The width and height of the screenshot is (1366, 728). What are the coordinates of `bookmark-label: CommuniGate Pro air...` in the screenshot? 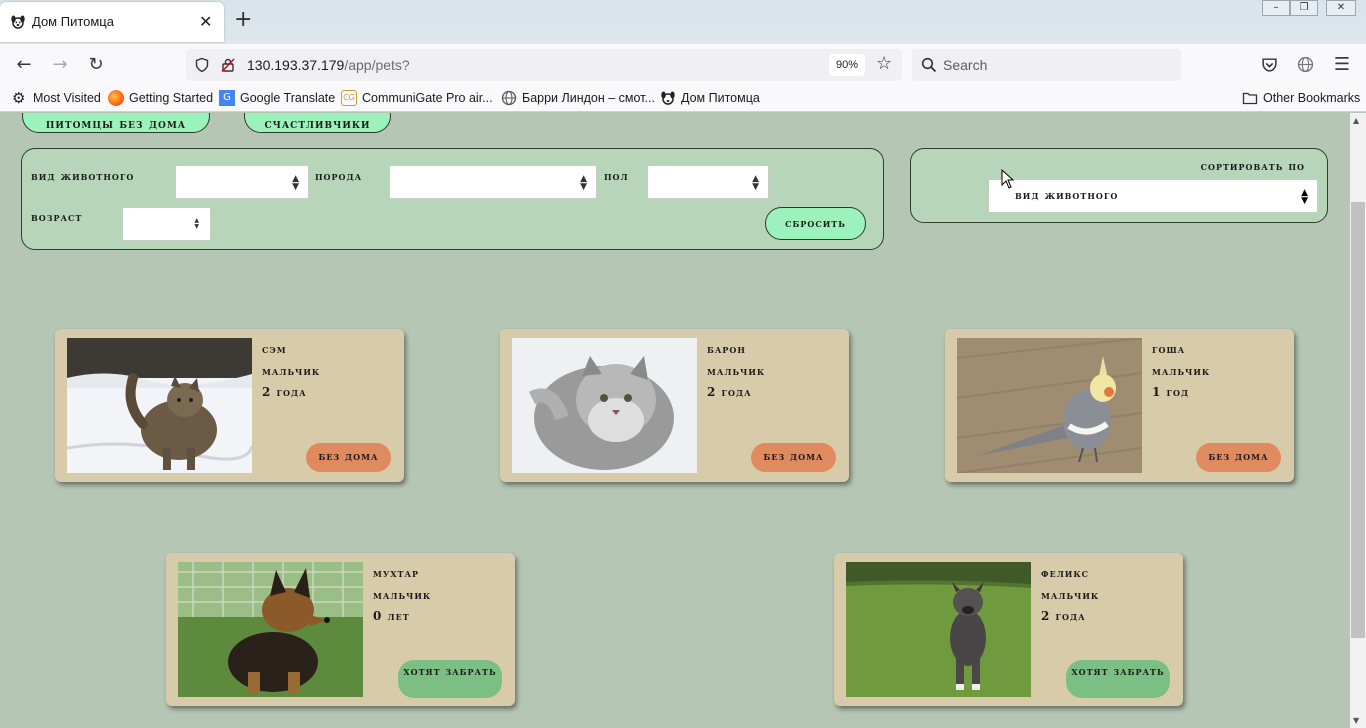 It's located at (427, 98).